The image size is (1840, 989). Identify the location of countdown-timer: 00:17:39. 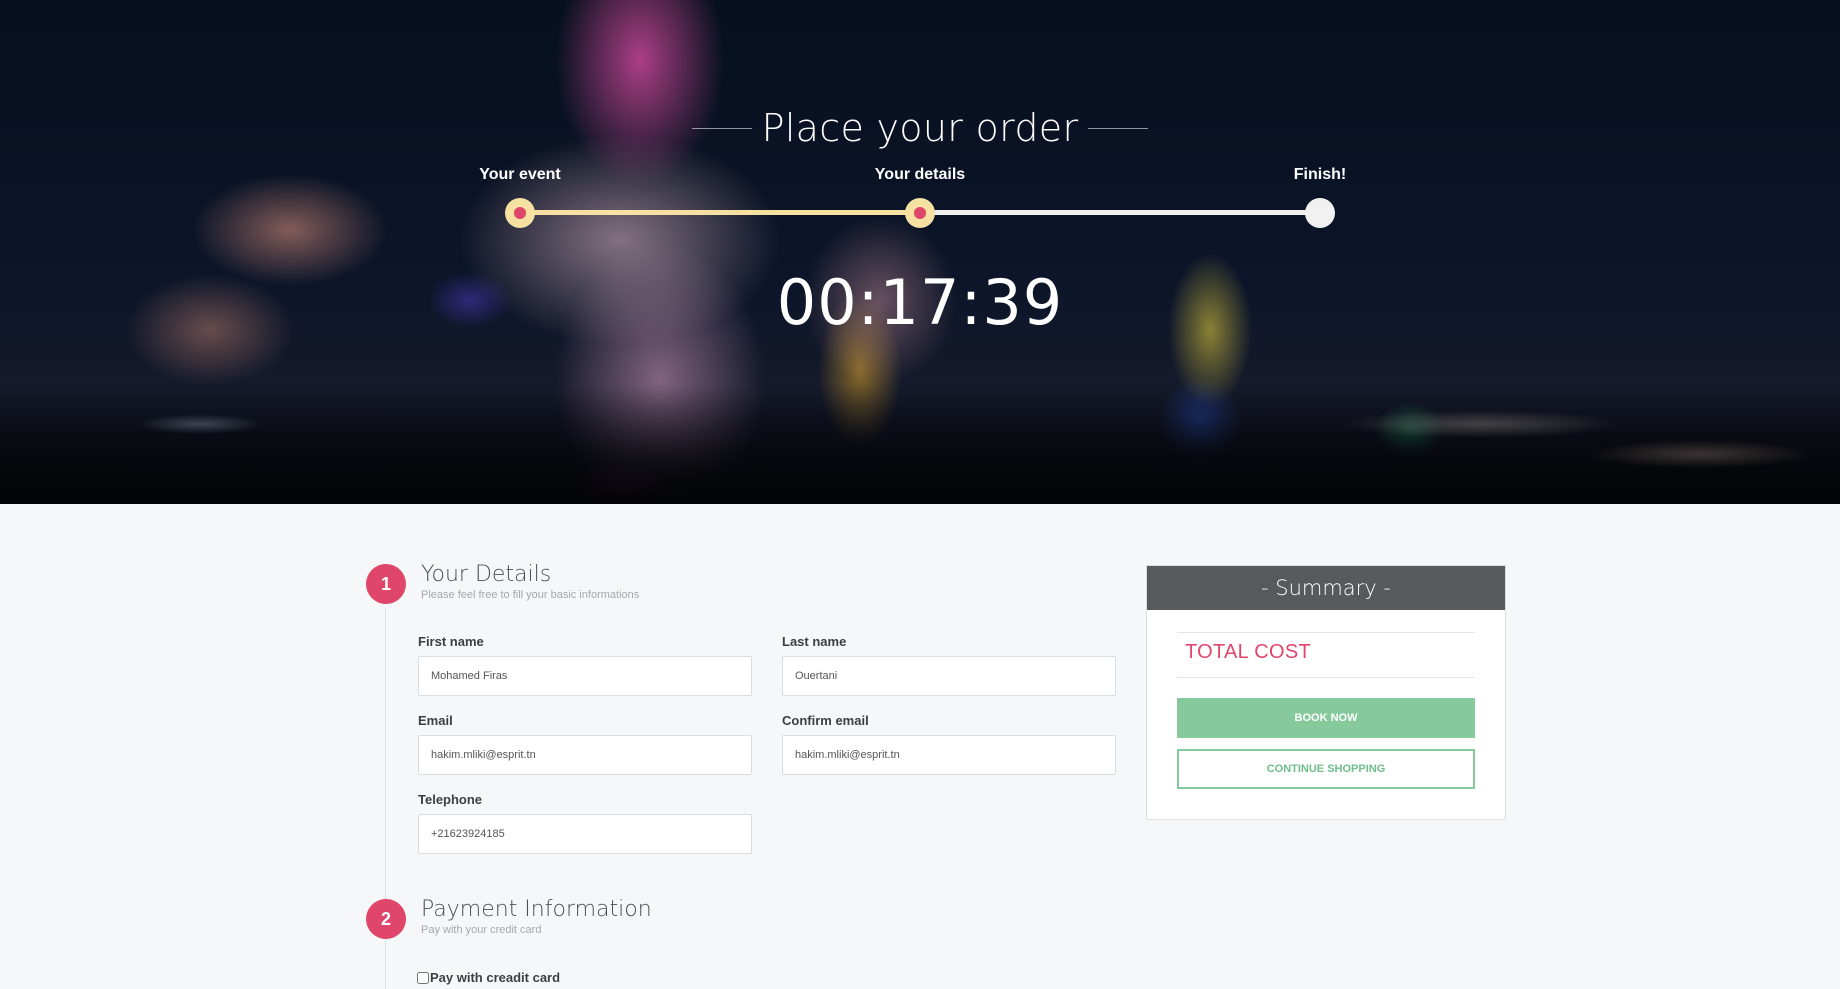
(920, 302).